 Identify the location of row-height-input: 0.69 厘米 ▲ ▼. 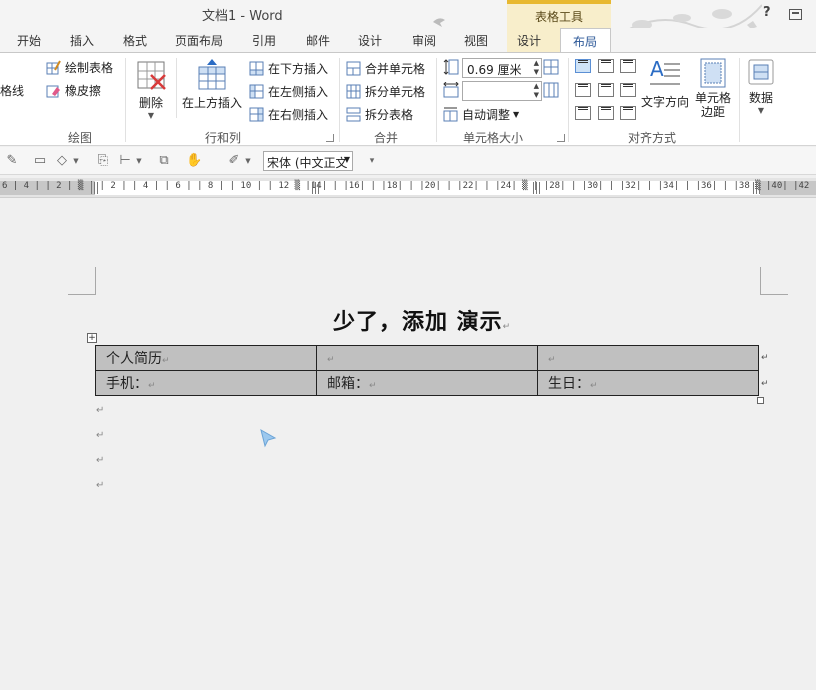
(502, 68).